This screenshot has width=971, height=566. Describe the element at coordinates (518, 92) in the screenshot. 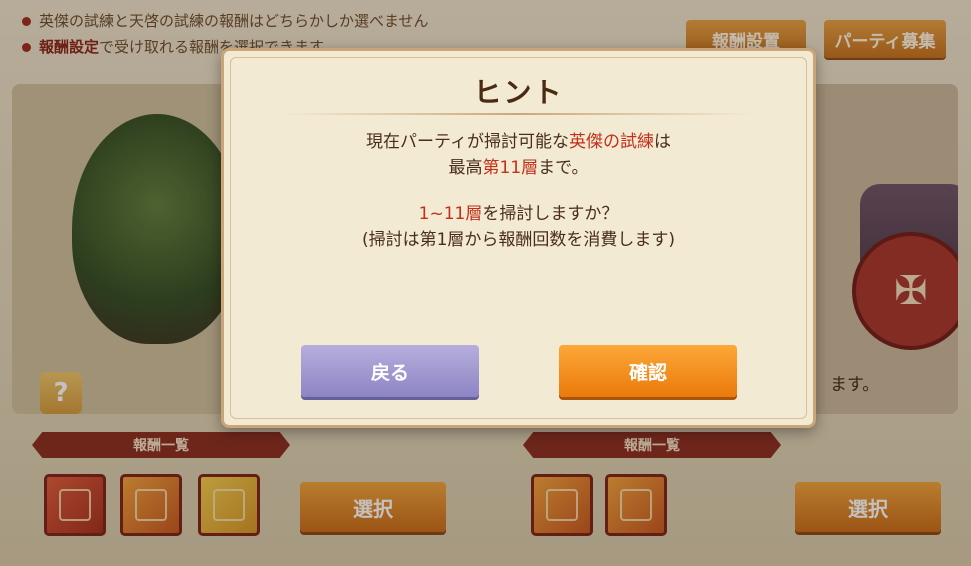

I see `dialog-title: ヒント` at that location.